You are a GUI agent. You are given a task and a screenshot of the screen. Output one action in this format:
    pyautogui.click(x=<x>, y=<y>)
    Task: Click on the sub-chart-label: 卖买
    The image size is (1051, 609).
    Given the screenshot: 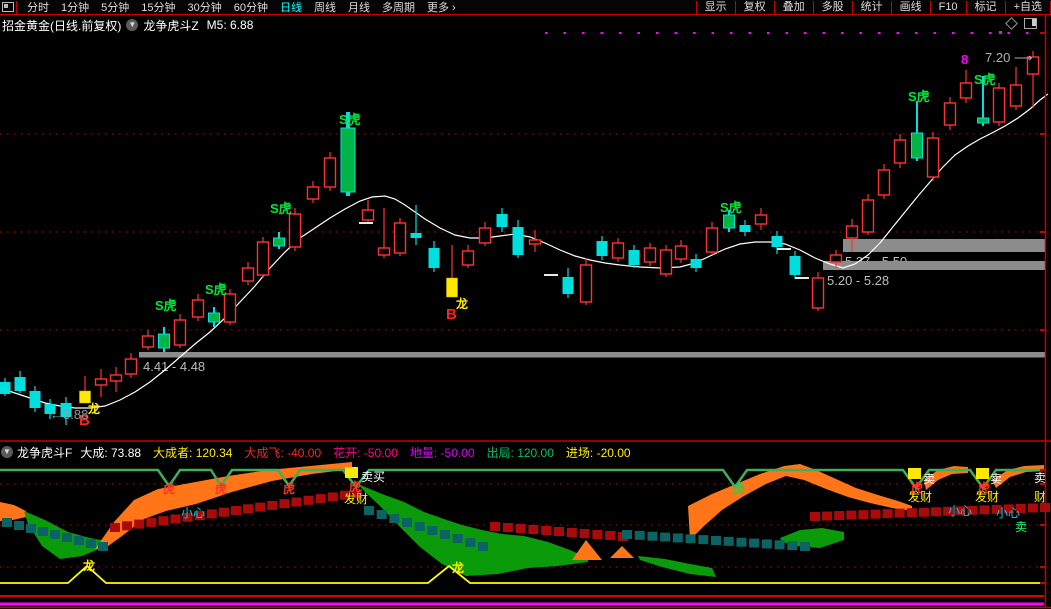 What is the action you would take?
    pyautogui.click(x=373, y=477)
    